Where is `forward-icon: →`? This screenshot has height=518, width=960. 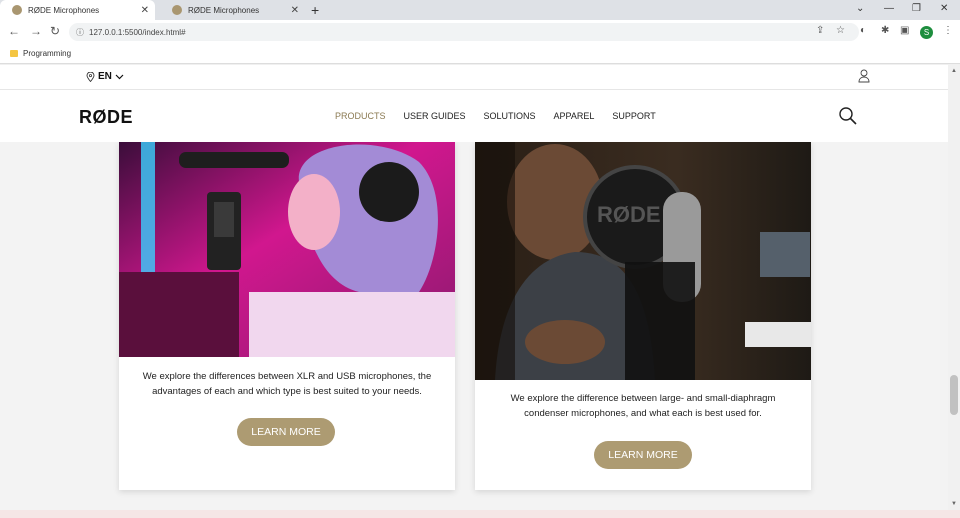
forward-icon: → is located at coordinates (36, 31).